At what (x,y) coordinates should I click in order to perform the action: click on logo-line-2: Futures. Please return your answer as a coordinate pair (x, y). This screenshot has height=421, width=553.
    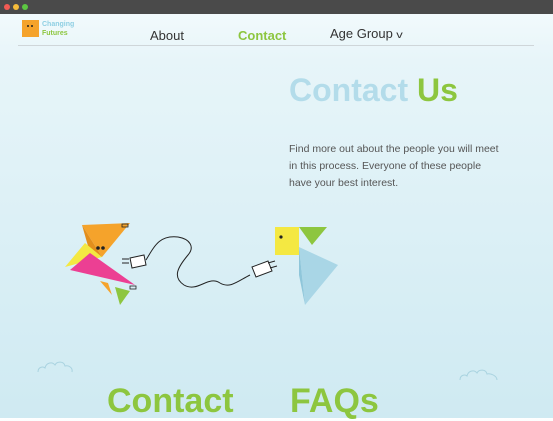
    Looking at the image, I should click on (55, 33).